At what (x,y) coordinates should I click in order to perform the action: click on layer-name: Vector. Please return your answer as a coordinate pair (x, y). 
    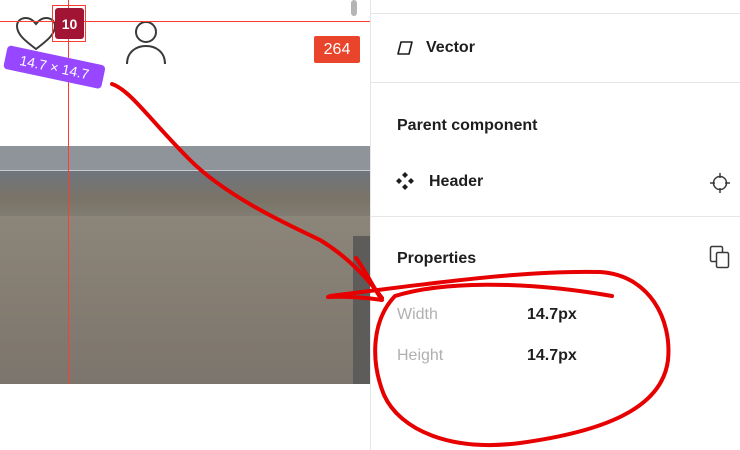
    Looking at the image, I should click on (450, 47).